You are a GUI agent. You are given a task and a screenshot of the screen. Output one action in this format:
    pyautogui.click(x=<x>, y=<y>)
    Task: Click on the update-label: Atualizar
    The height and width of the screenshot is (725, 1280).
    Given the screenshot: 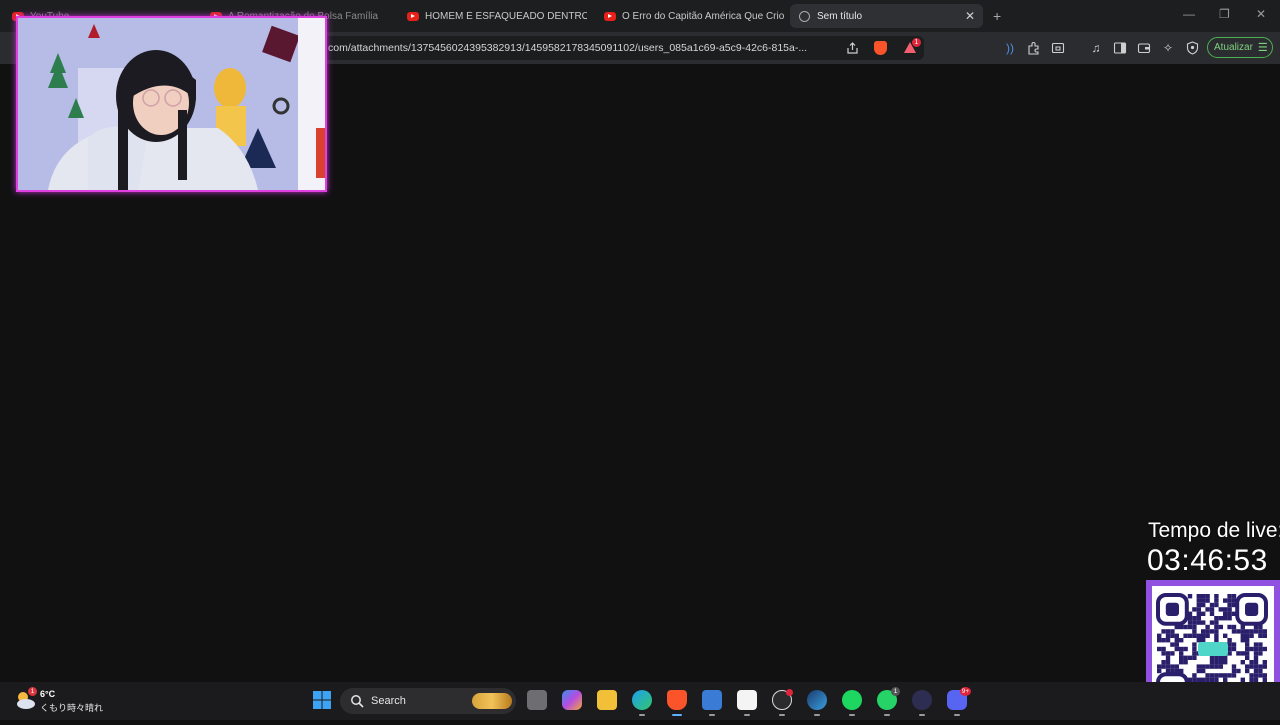 What is the action you would take?
    pyautogui.click(x=1233, y=47)
    